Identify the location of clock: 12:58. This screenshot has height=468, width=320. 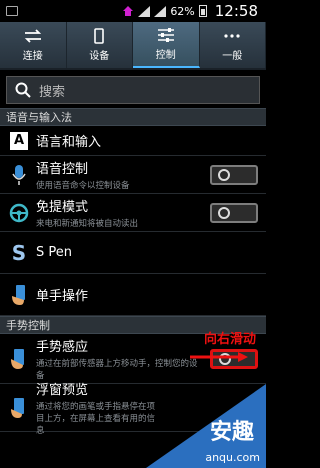
(236, 11).